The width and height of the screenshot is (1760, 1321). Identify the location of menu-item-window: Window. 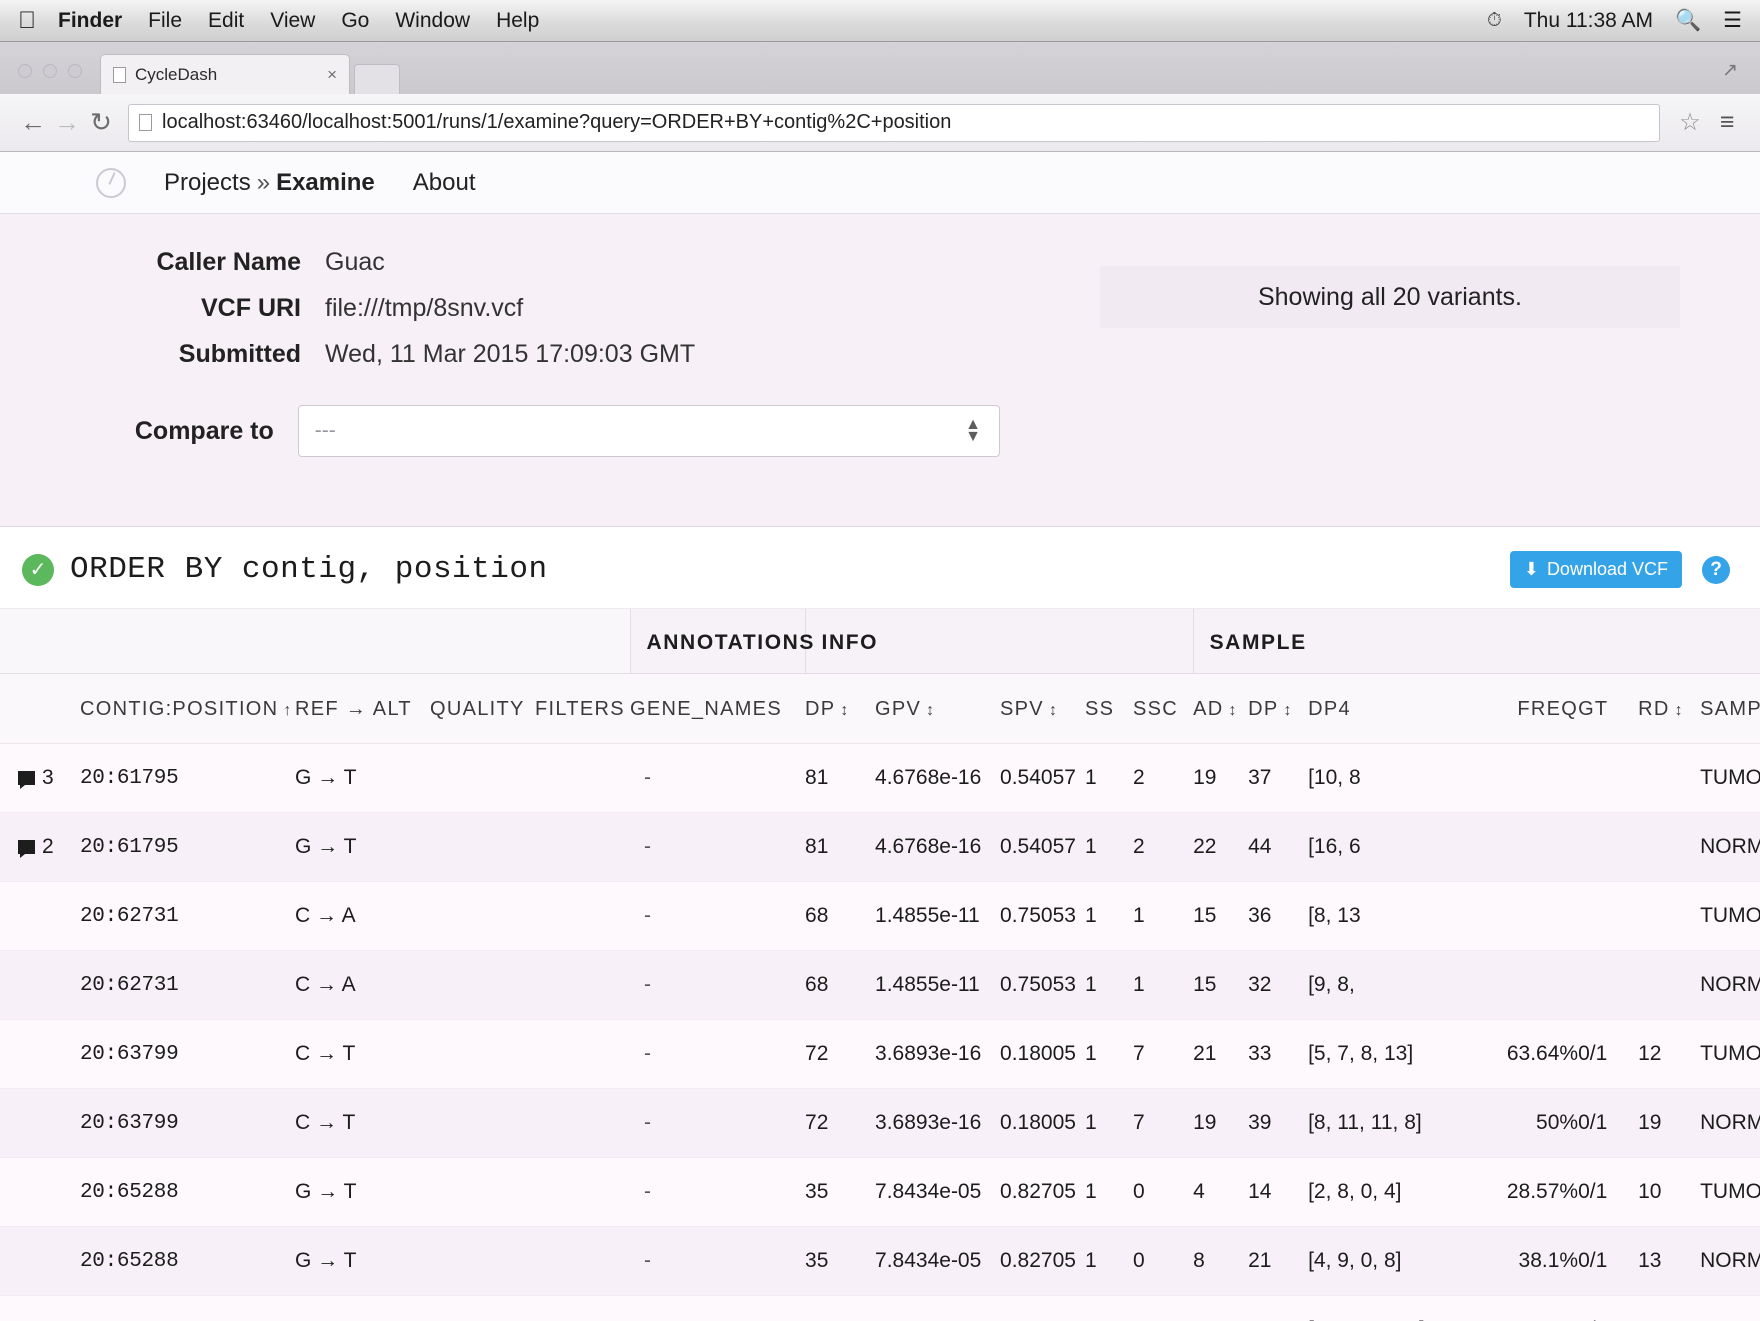
(432, 21).